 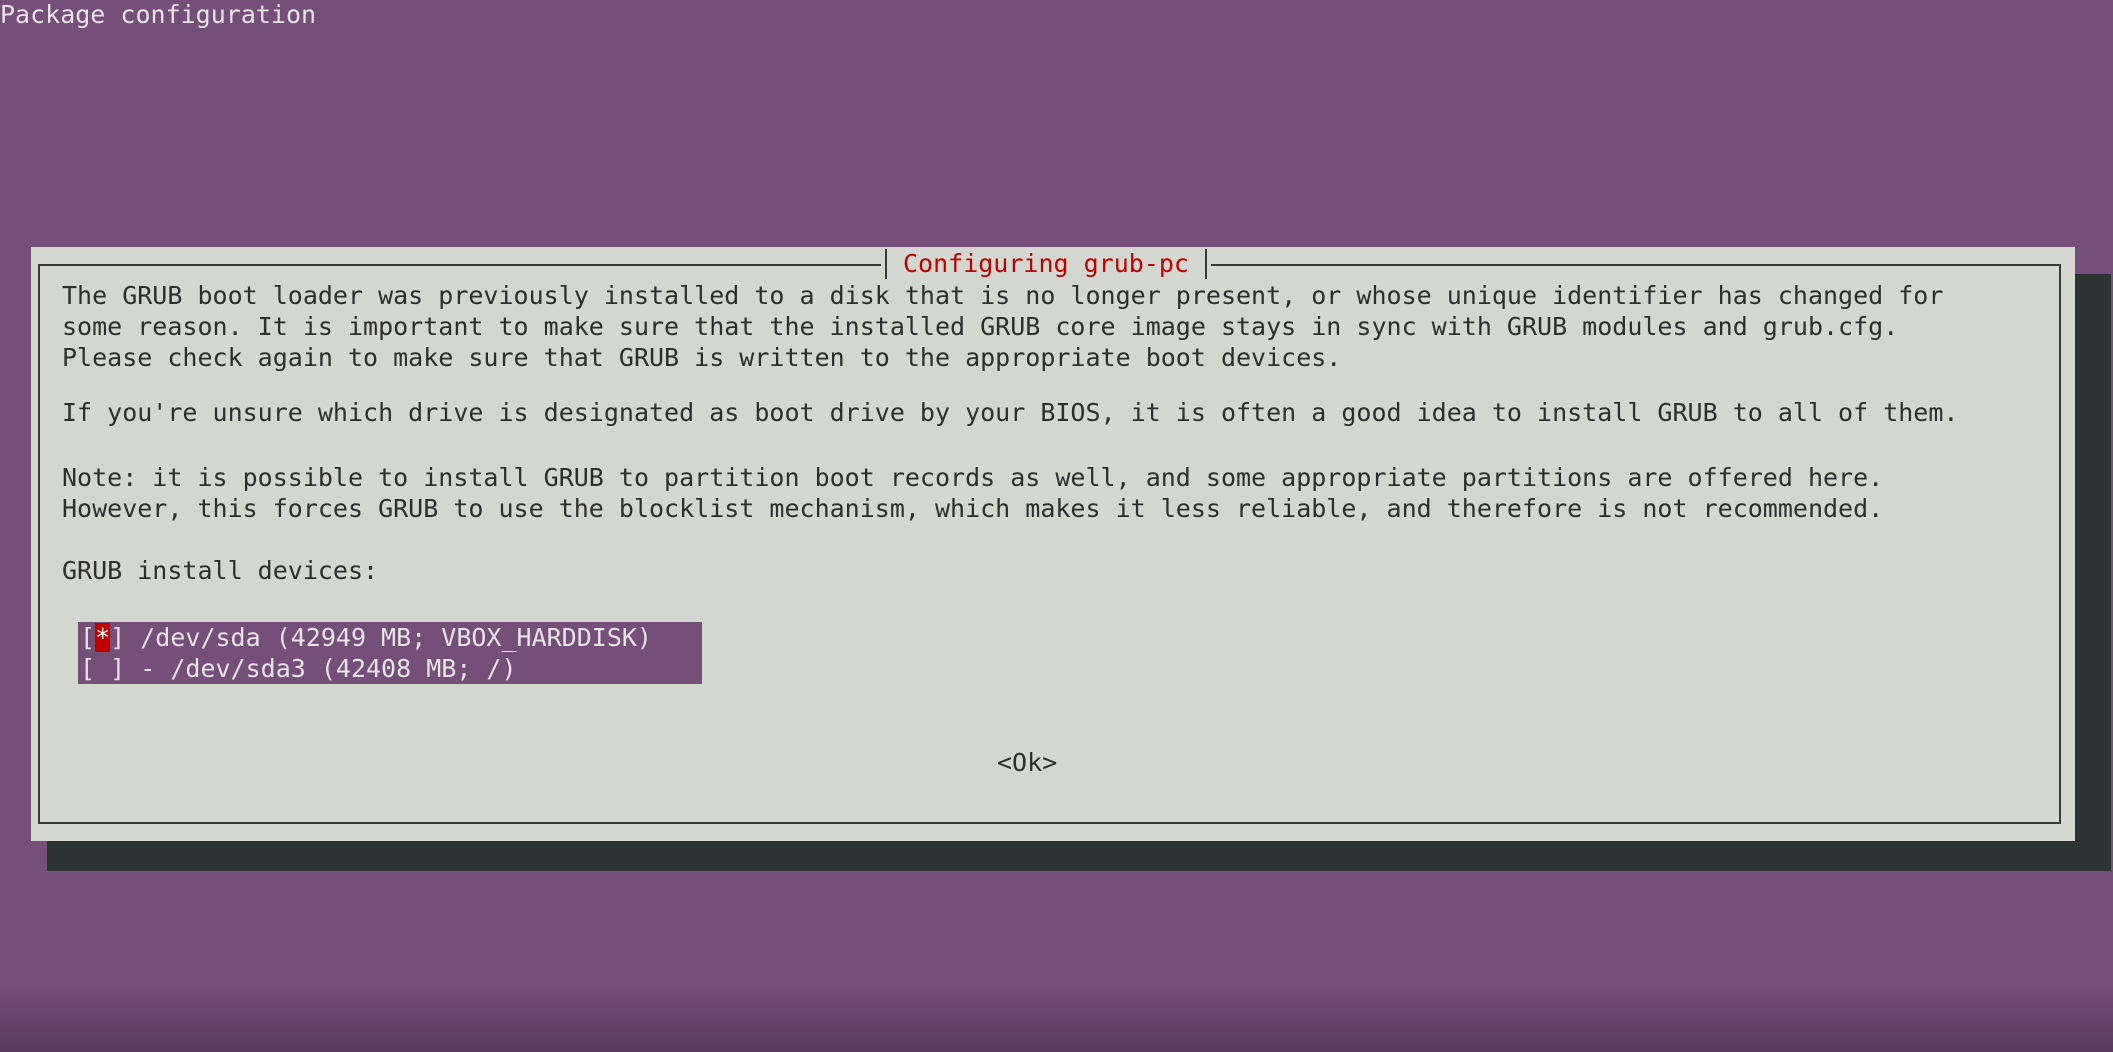 I want to click on checkbox-mark: *, so click(x=103, y=637).